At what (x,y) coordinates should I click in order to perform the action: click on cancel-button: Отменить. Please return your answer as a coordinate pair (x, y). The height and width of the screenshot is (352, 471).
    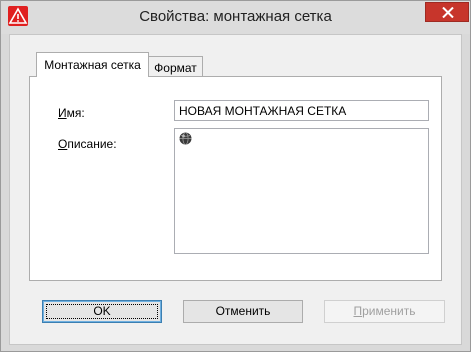
    Looking at the image, I should click on (243, 311).